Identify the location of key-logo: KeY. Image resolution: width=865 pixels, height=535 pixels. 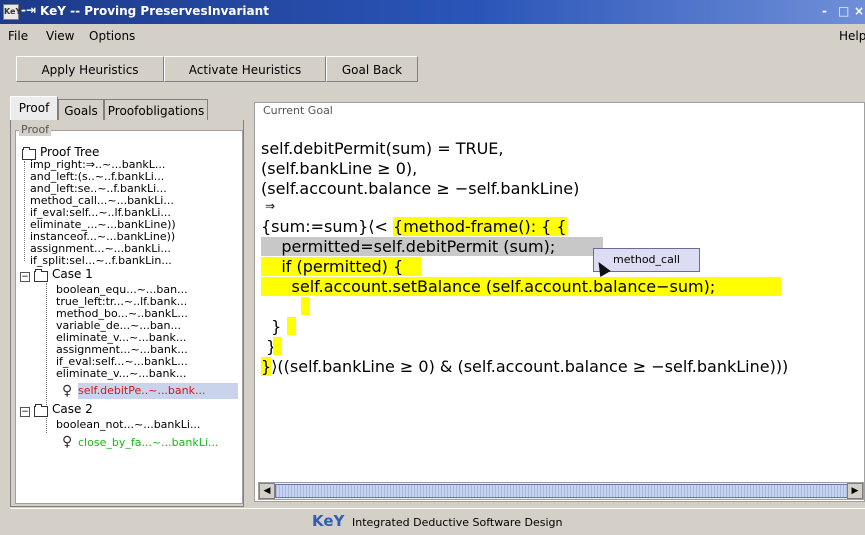
(328, 521).